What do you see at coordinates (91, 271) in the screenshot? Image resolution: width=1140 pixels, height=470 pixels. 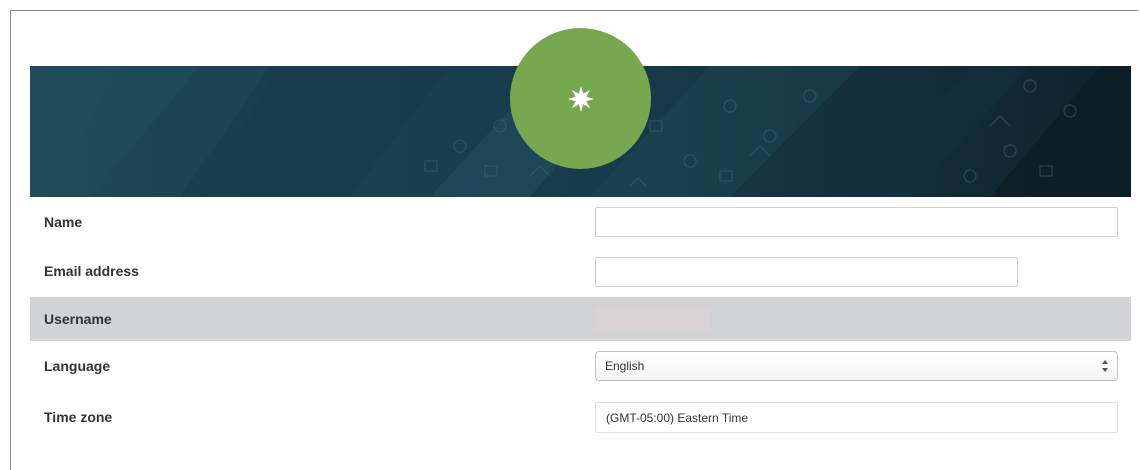 I see `email-label: Email address` at bounding box center [91, 271].